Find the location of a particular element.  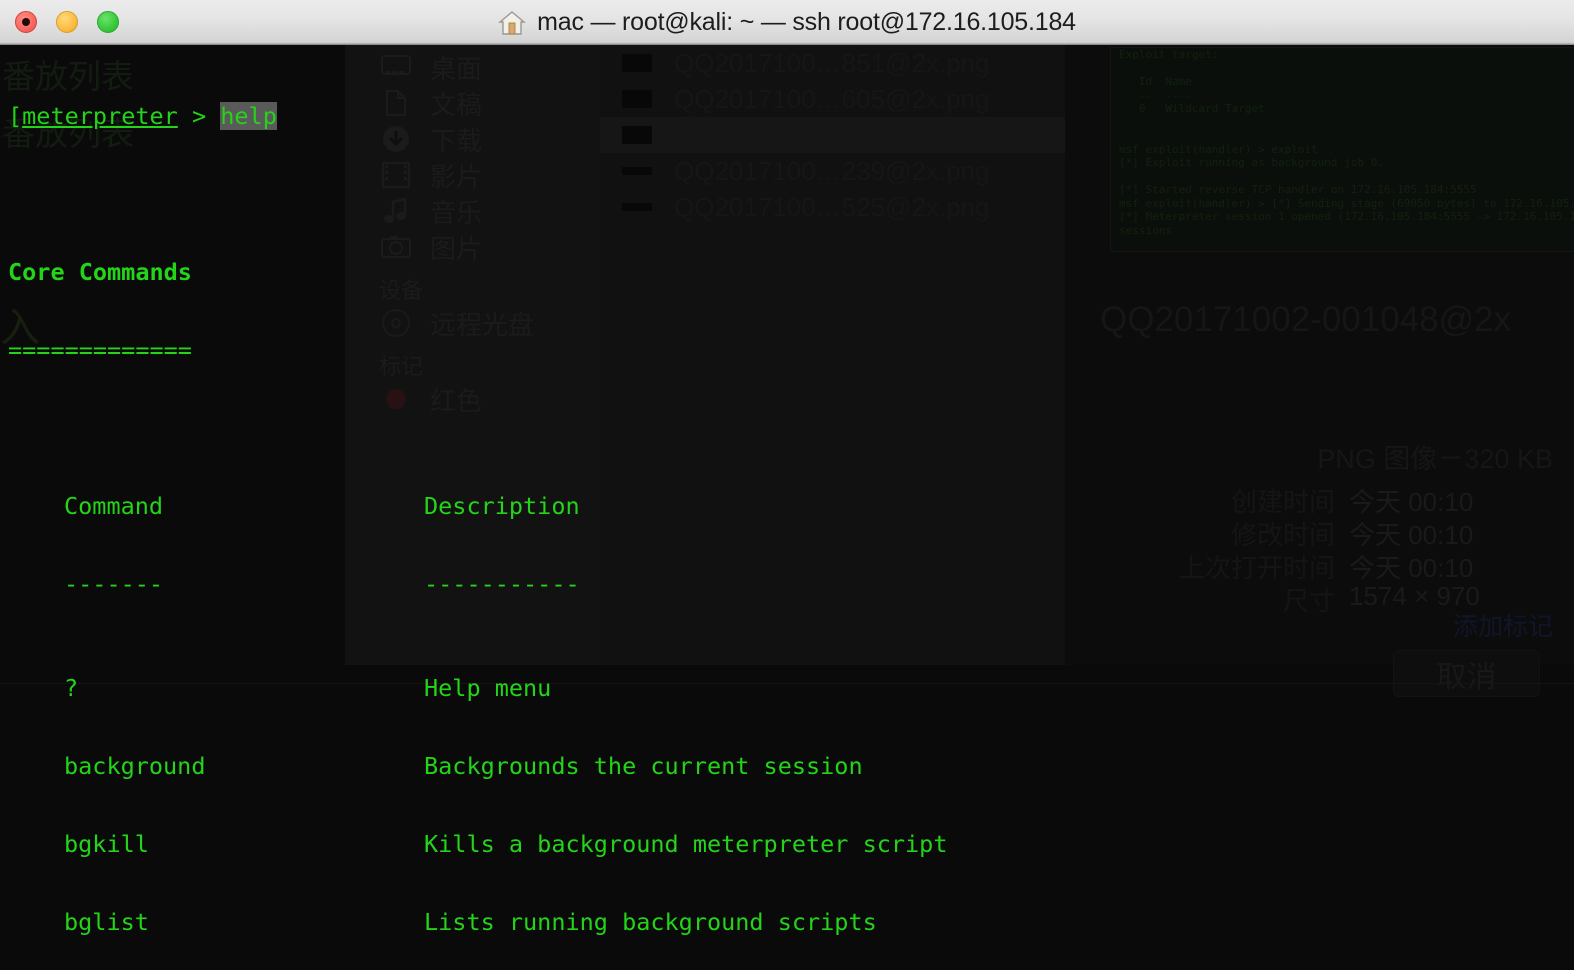

section-rule: ============= is located at coordinates (100, 350).